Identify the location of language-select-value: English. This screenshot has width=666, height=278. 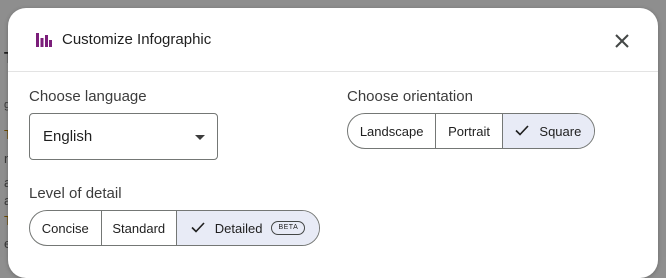
(68, 136).